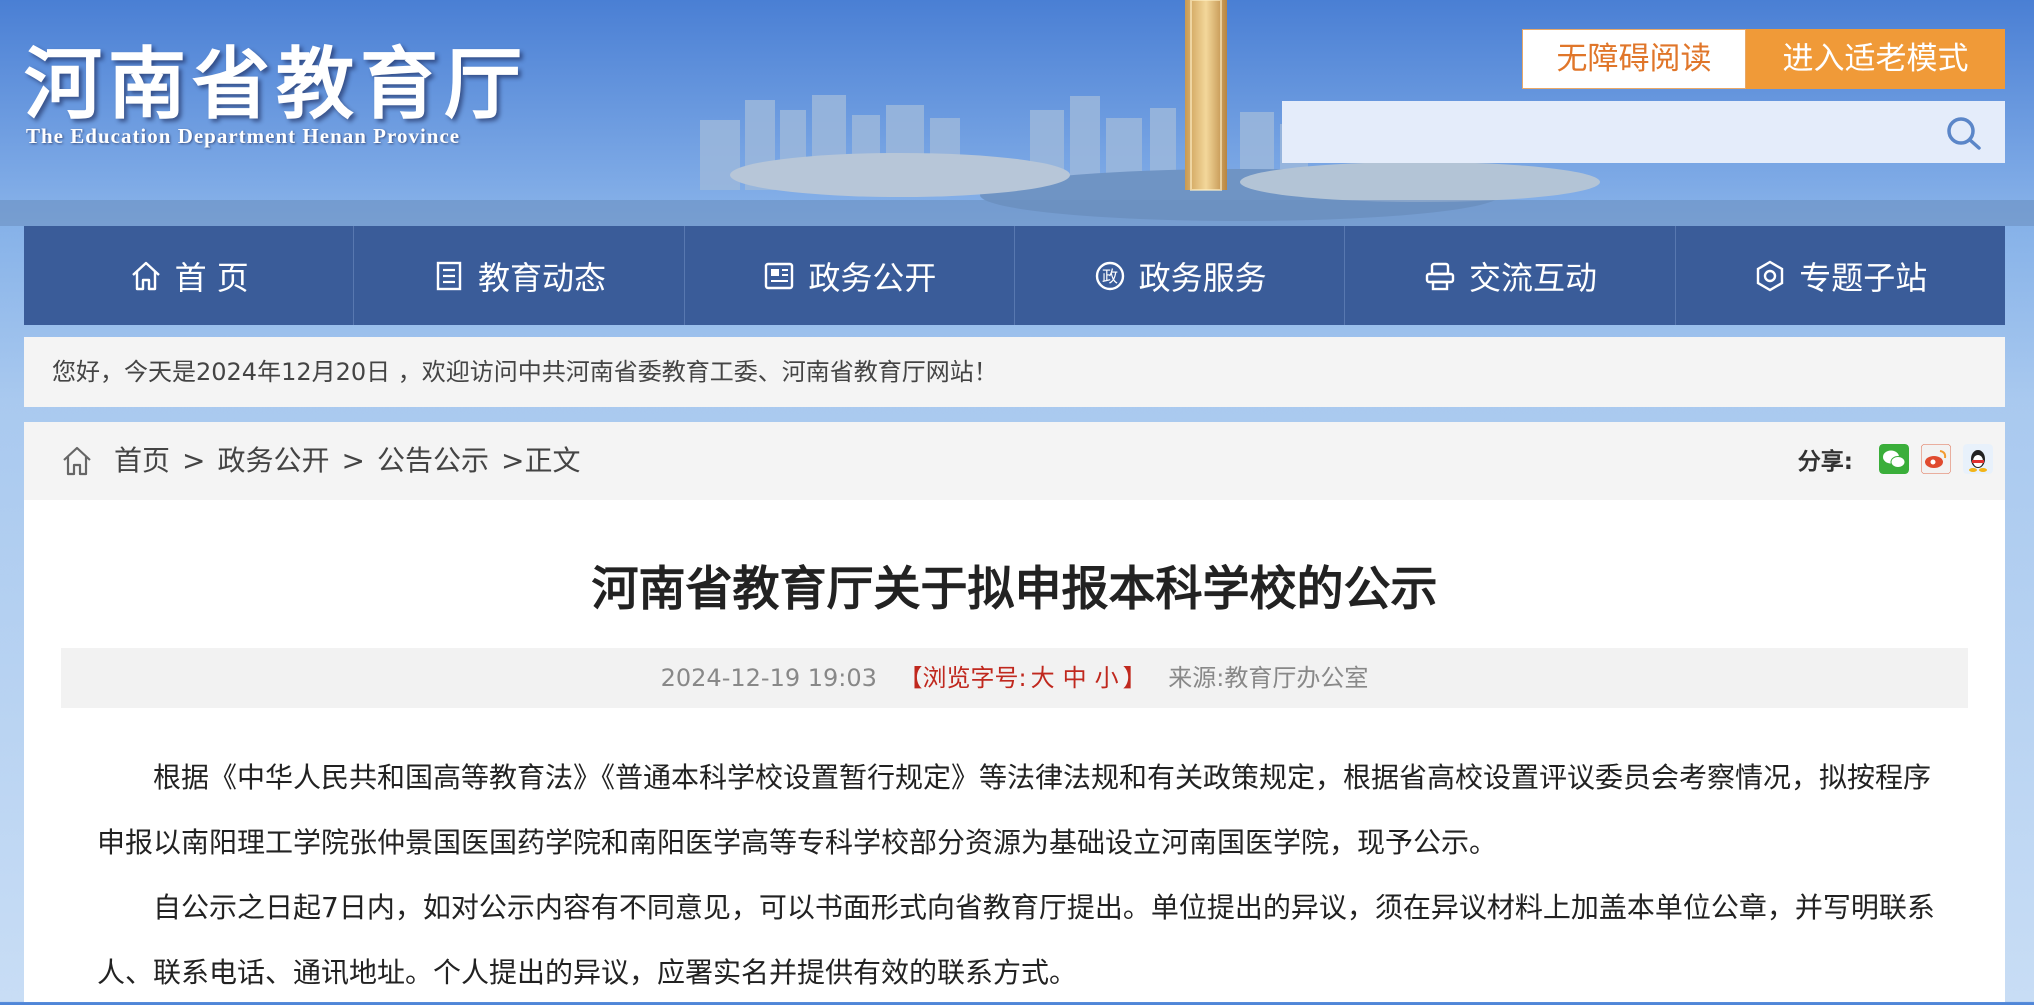 This screenshot has height=1005, width=2034. I want to click on nav-item-government-affairs: 政务公开, so click(848, 275).